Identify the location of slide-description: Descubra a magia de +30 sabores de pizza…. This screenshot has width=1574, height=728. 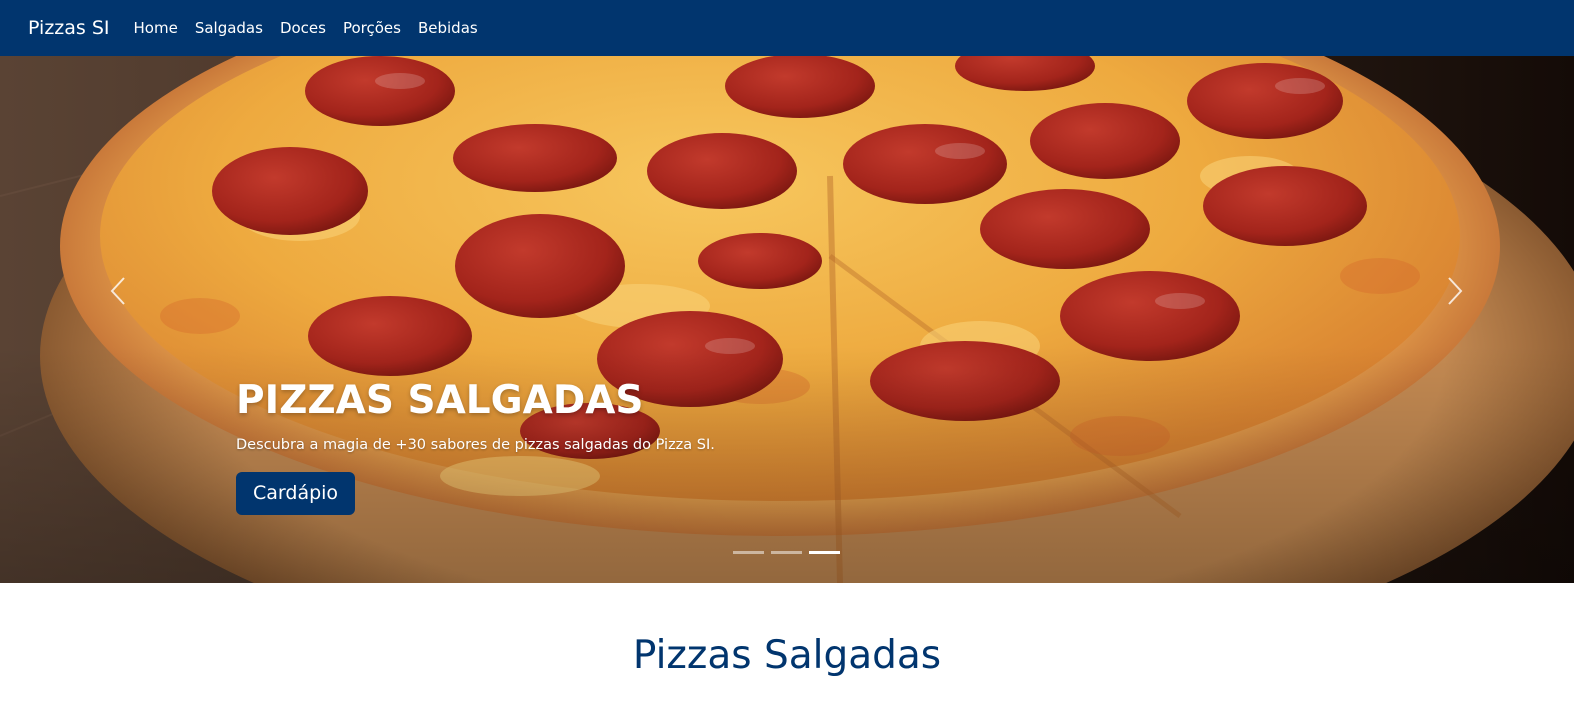
(475, 445).